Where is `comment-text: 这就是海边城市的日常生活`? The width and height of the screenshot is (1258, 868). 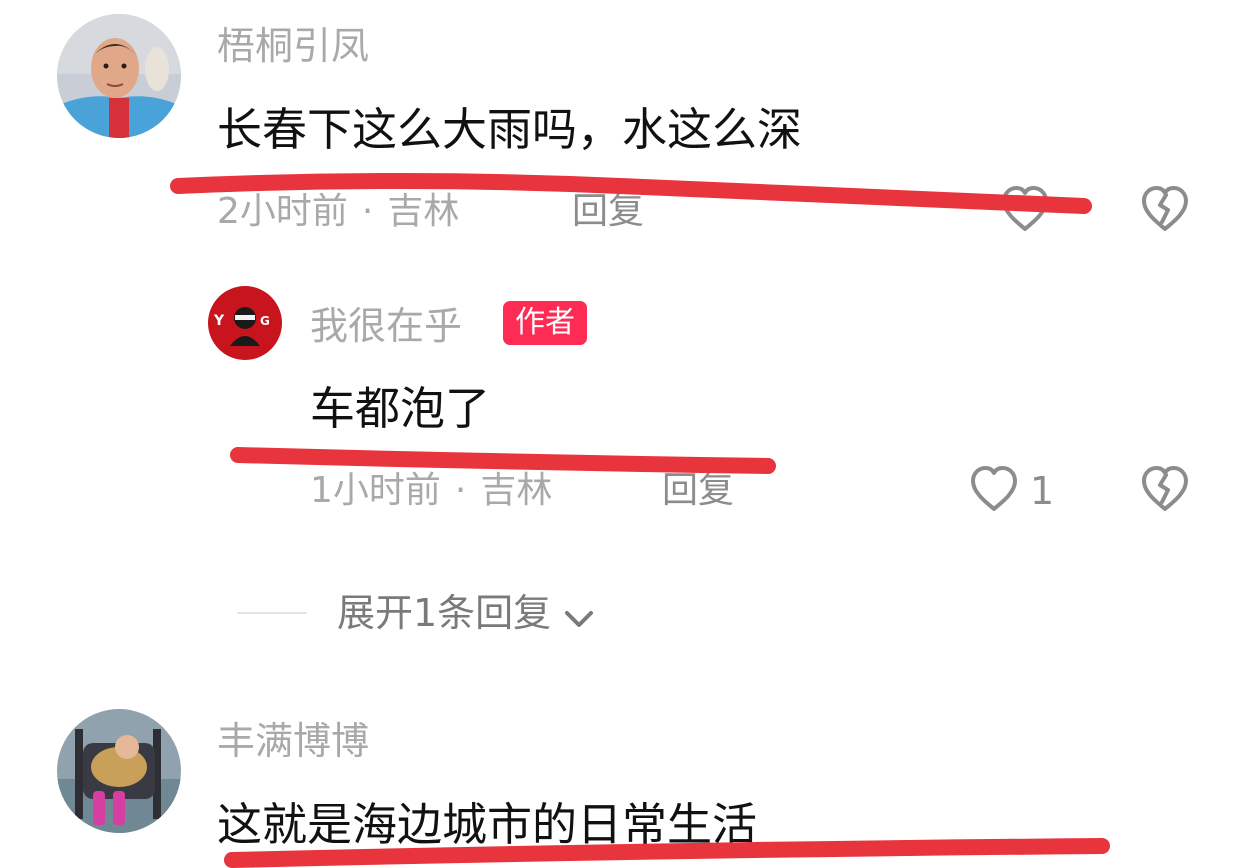 comment-text: 这就是海边城市的日常生活 is located at coordinates (487, 824).